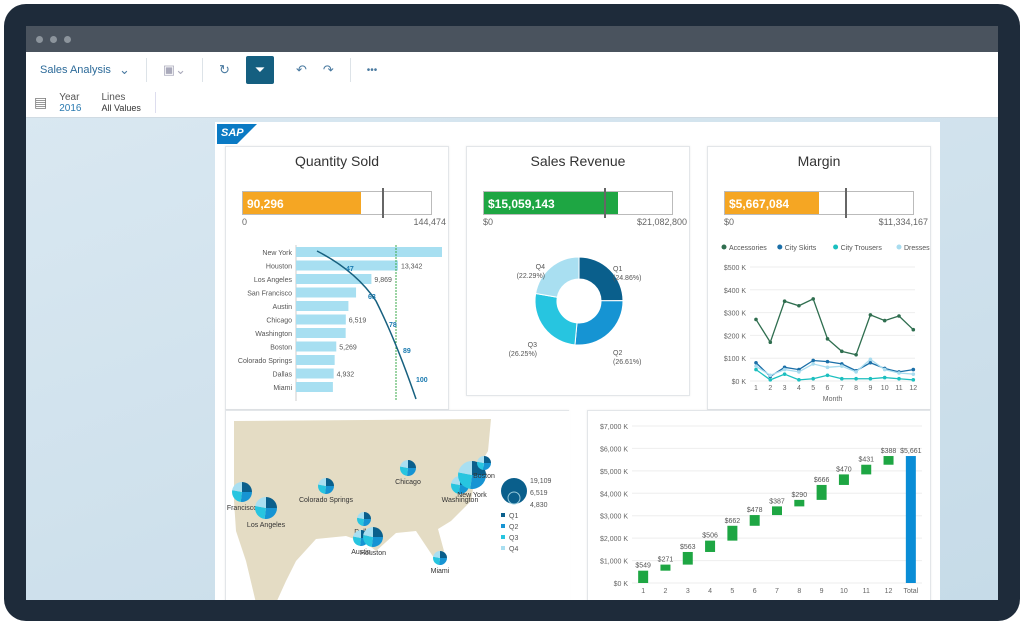 This screenshot has height=625, width=1024. Describe the element at coordinates (614, 562) in the screenshot. I see `y-tick: $1,000 K` at that location.